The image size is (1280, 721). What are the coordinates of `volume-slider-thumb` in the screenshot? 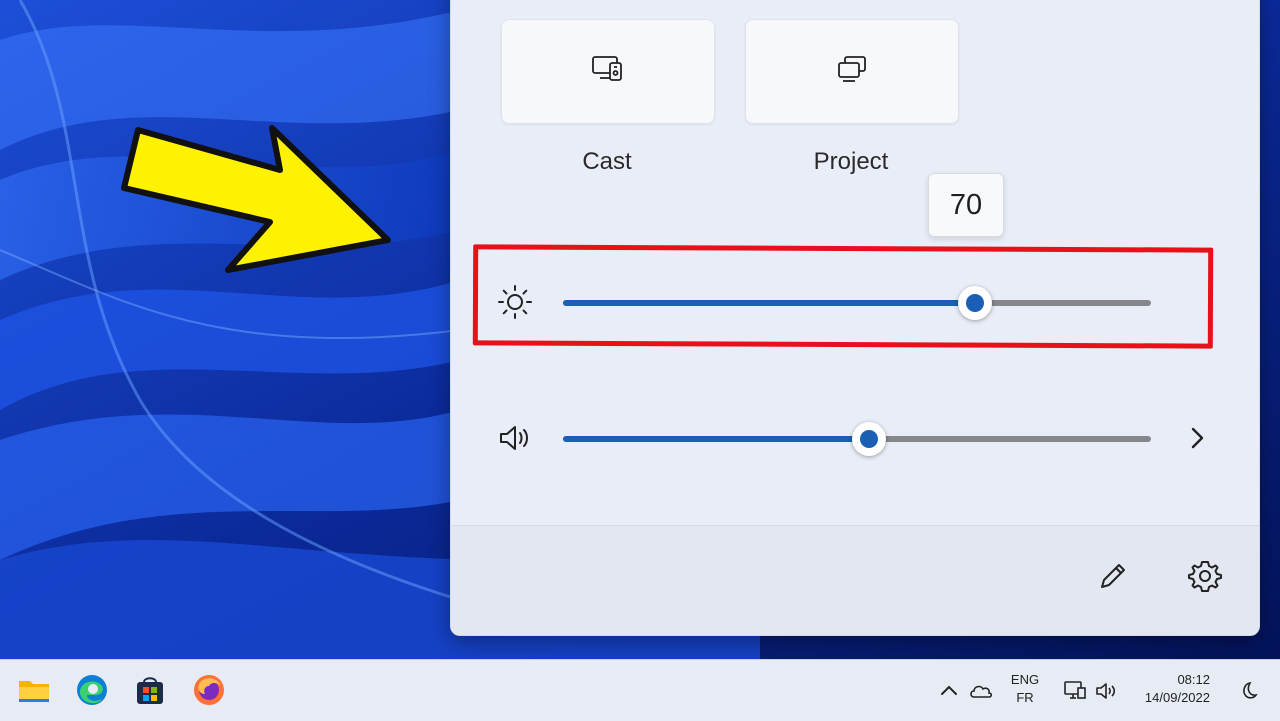 It's located at (868, 439).